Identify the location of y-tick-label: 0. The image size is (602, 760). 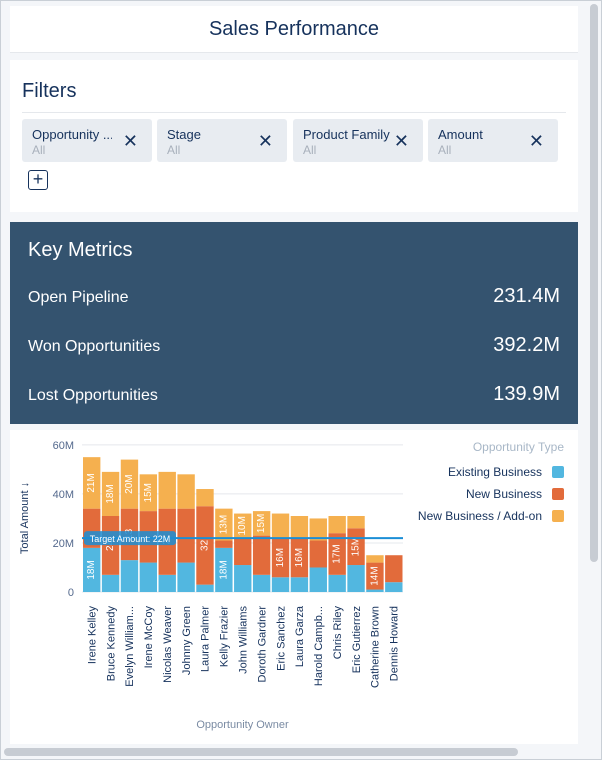
(71, 593).